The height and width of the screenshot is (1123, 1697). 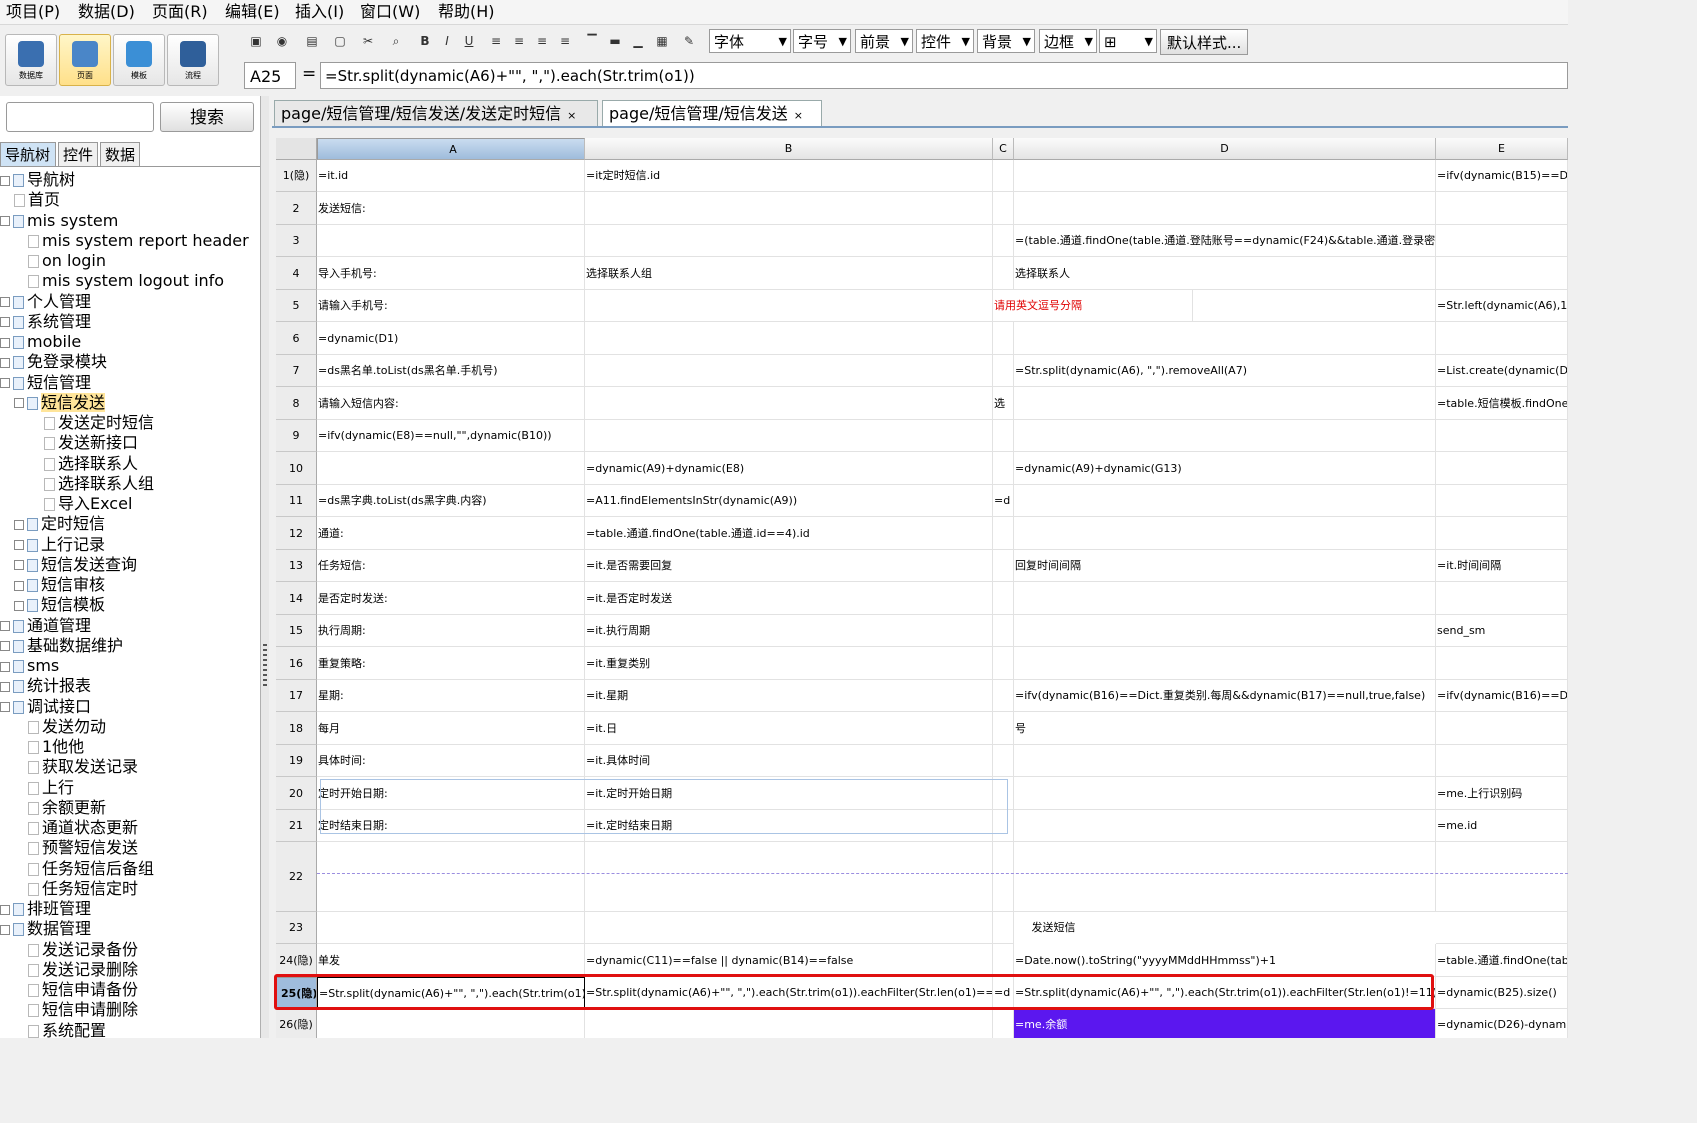 What do you see at coordinates (451, 960) in the screenshot?
I see `cell-A24: 单发` at bounding box center [451, 960].